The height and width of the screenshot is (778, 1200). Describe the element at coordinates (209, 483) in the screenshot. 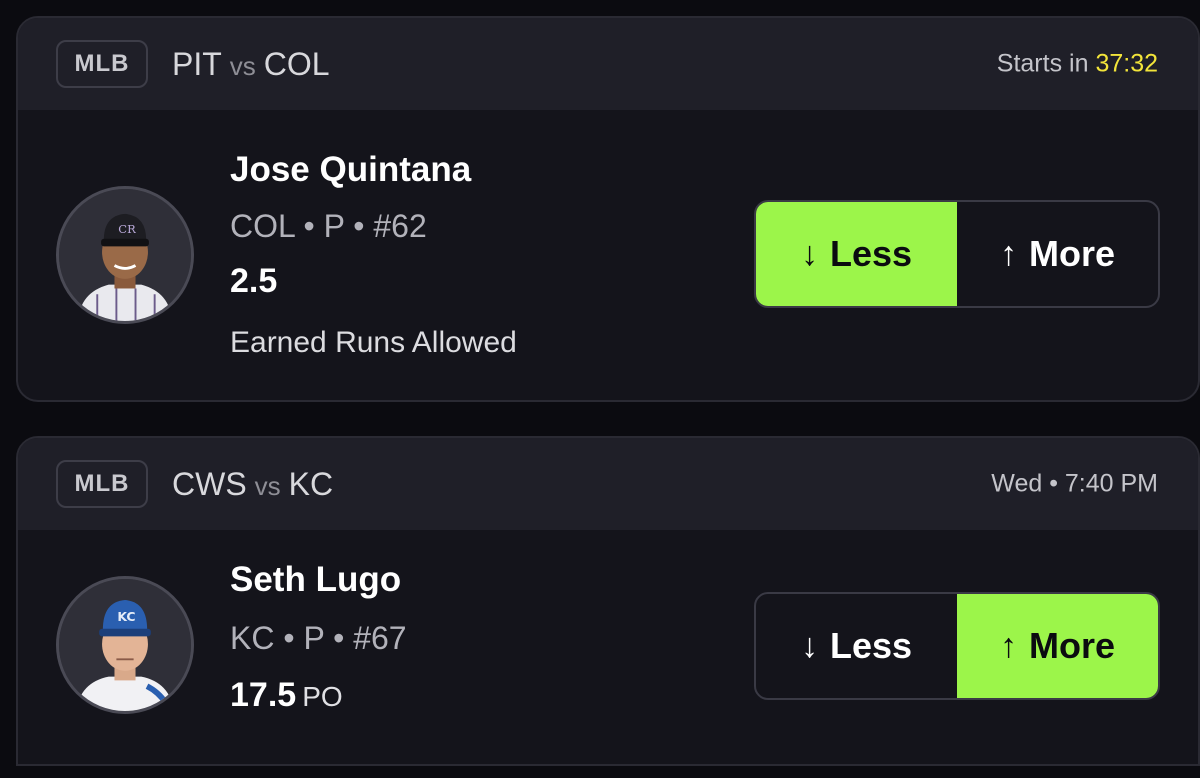

I see `home-team: CWS` at that location.